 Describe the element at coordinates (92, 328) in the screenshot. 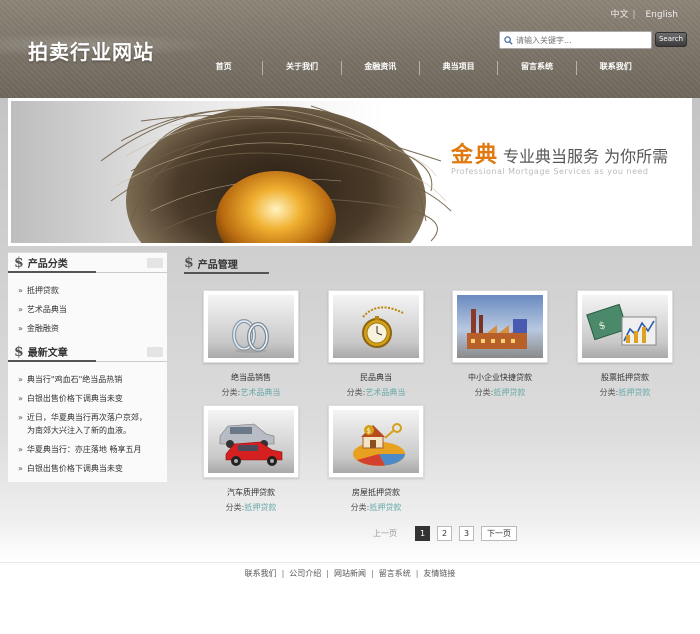

I see `list-item: » 金融融资` at that location.